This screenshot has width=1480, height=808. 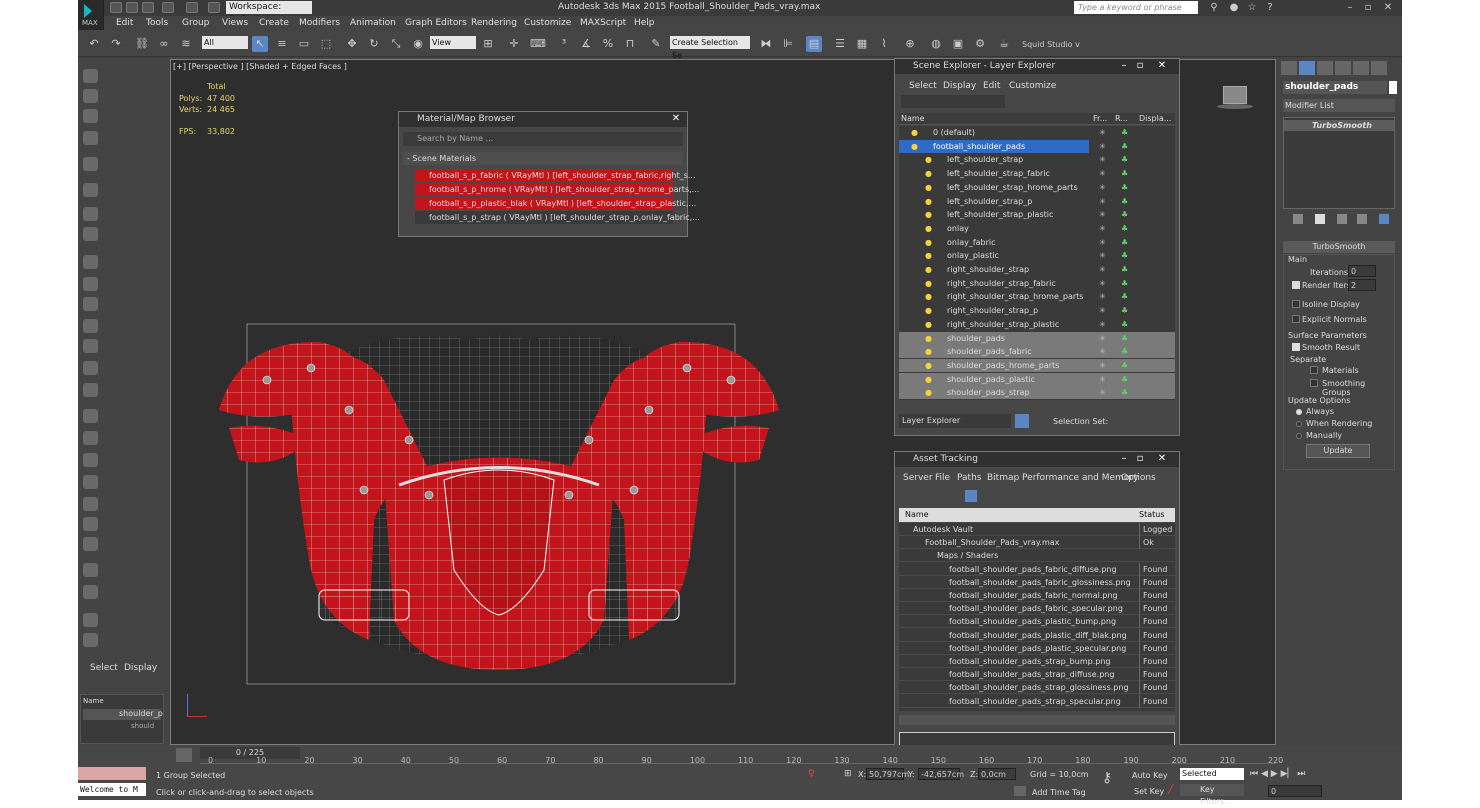 What do you see at coordinates (1307, 68) in the screenshot?
I see `modify-tab-icon` at bounding box center [1307, 68].